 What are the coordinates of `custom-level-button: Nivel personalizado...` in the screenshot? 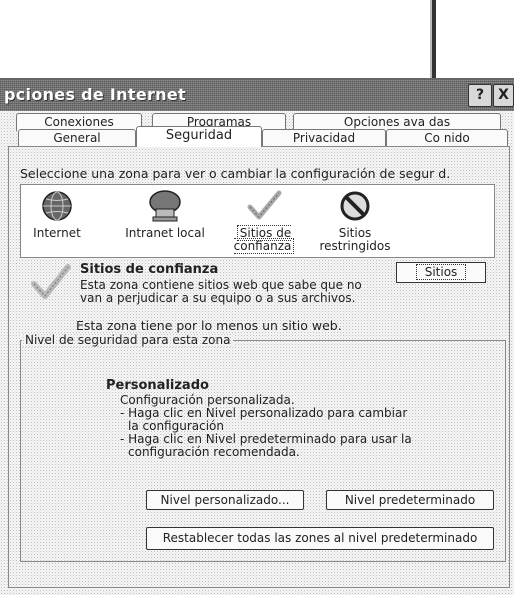 It's located at (225, 500).